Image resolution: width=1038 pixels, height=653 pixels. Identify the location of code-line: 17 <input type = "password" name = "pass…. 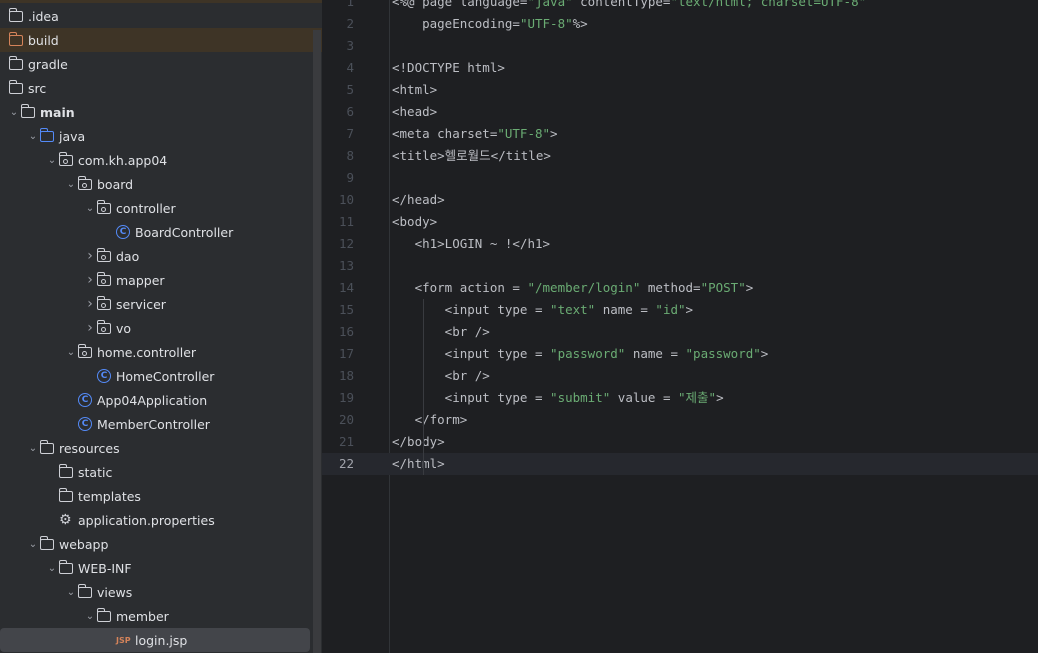
(680, 354).